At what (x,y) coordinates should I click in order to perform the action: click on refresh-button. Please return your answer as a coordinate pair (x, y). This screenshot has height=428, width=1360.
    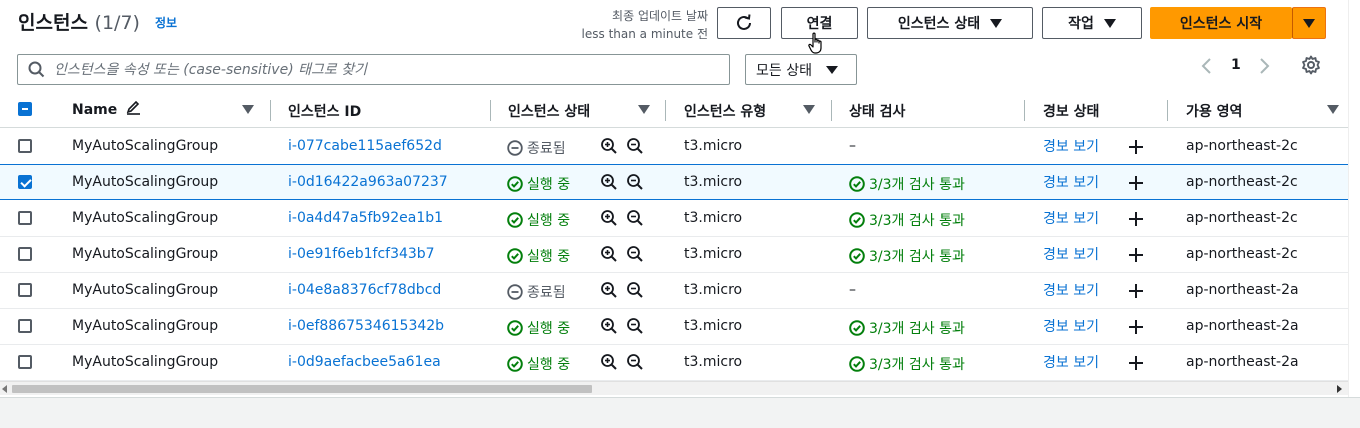
    Looking at the image, I should click on (744, 23).